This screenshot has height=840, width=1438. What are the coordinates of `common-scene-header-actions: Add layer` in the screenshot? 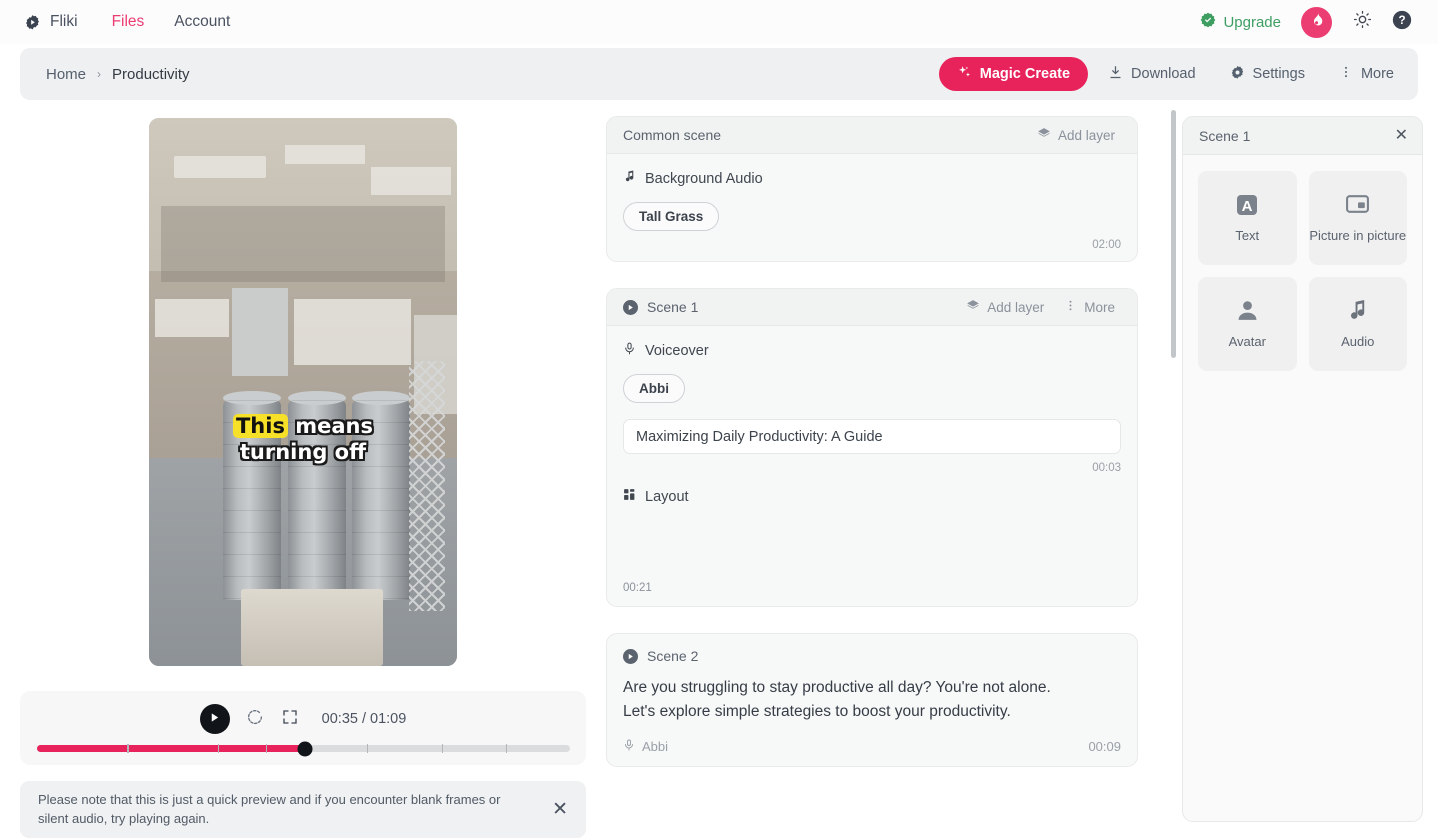 It's located at (1076, 135).